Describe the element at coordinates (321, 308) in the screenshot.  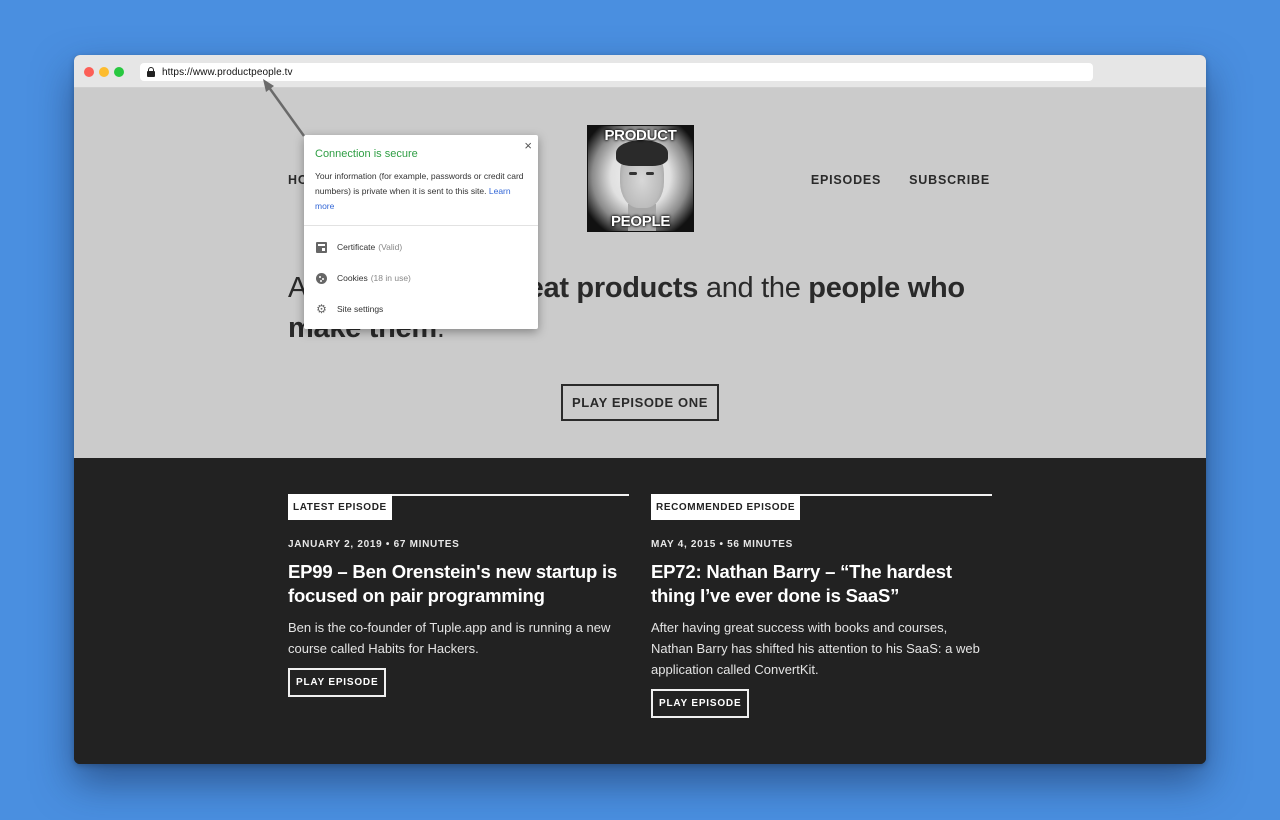
I see `gear-icon: ⚙` at that location.